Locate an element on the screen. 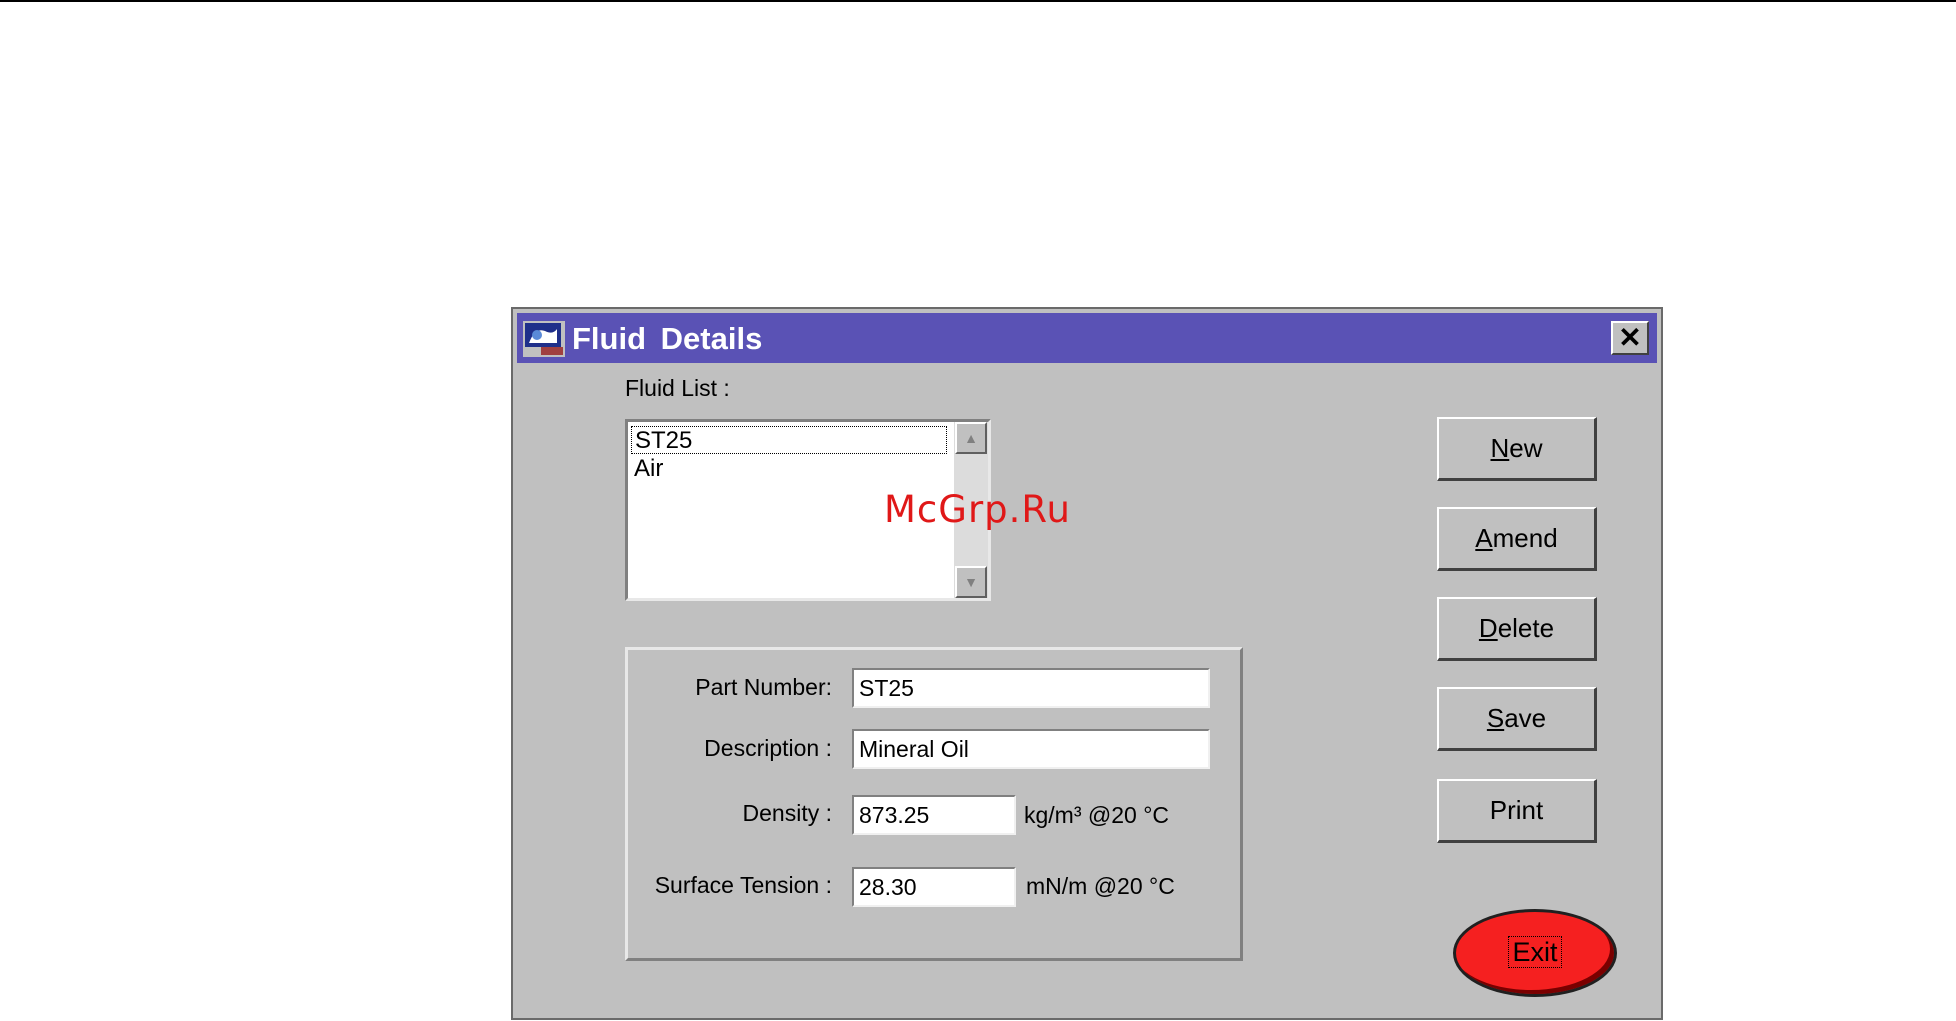  amend-label-rest: mend is located at coordinates (1525, 538).